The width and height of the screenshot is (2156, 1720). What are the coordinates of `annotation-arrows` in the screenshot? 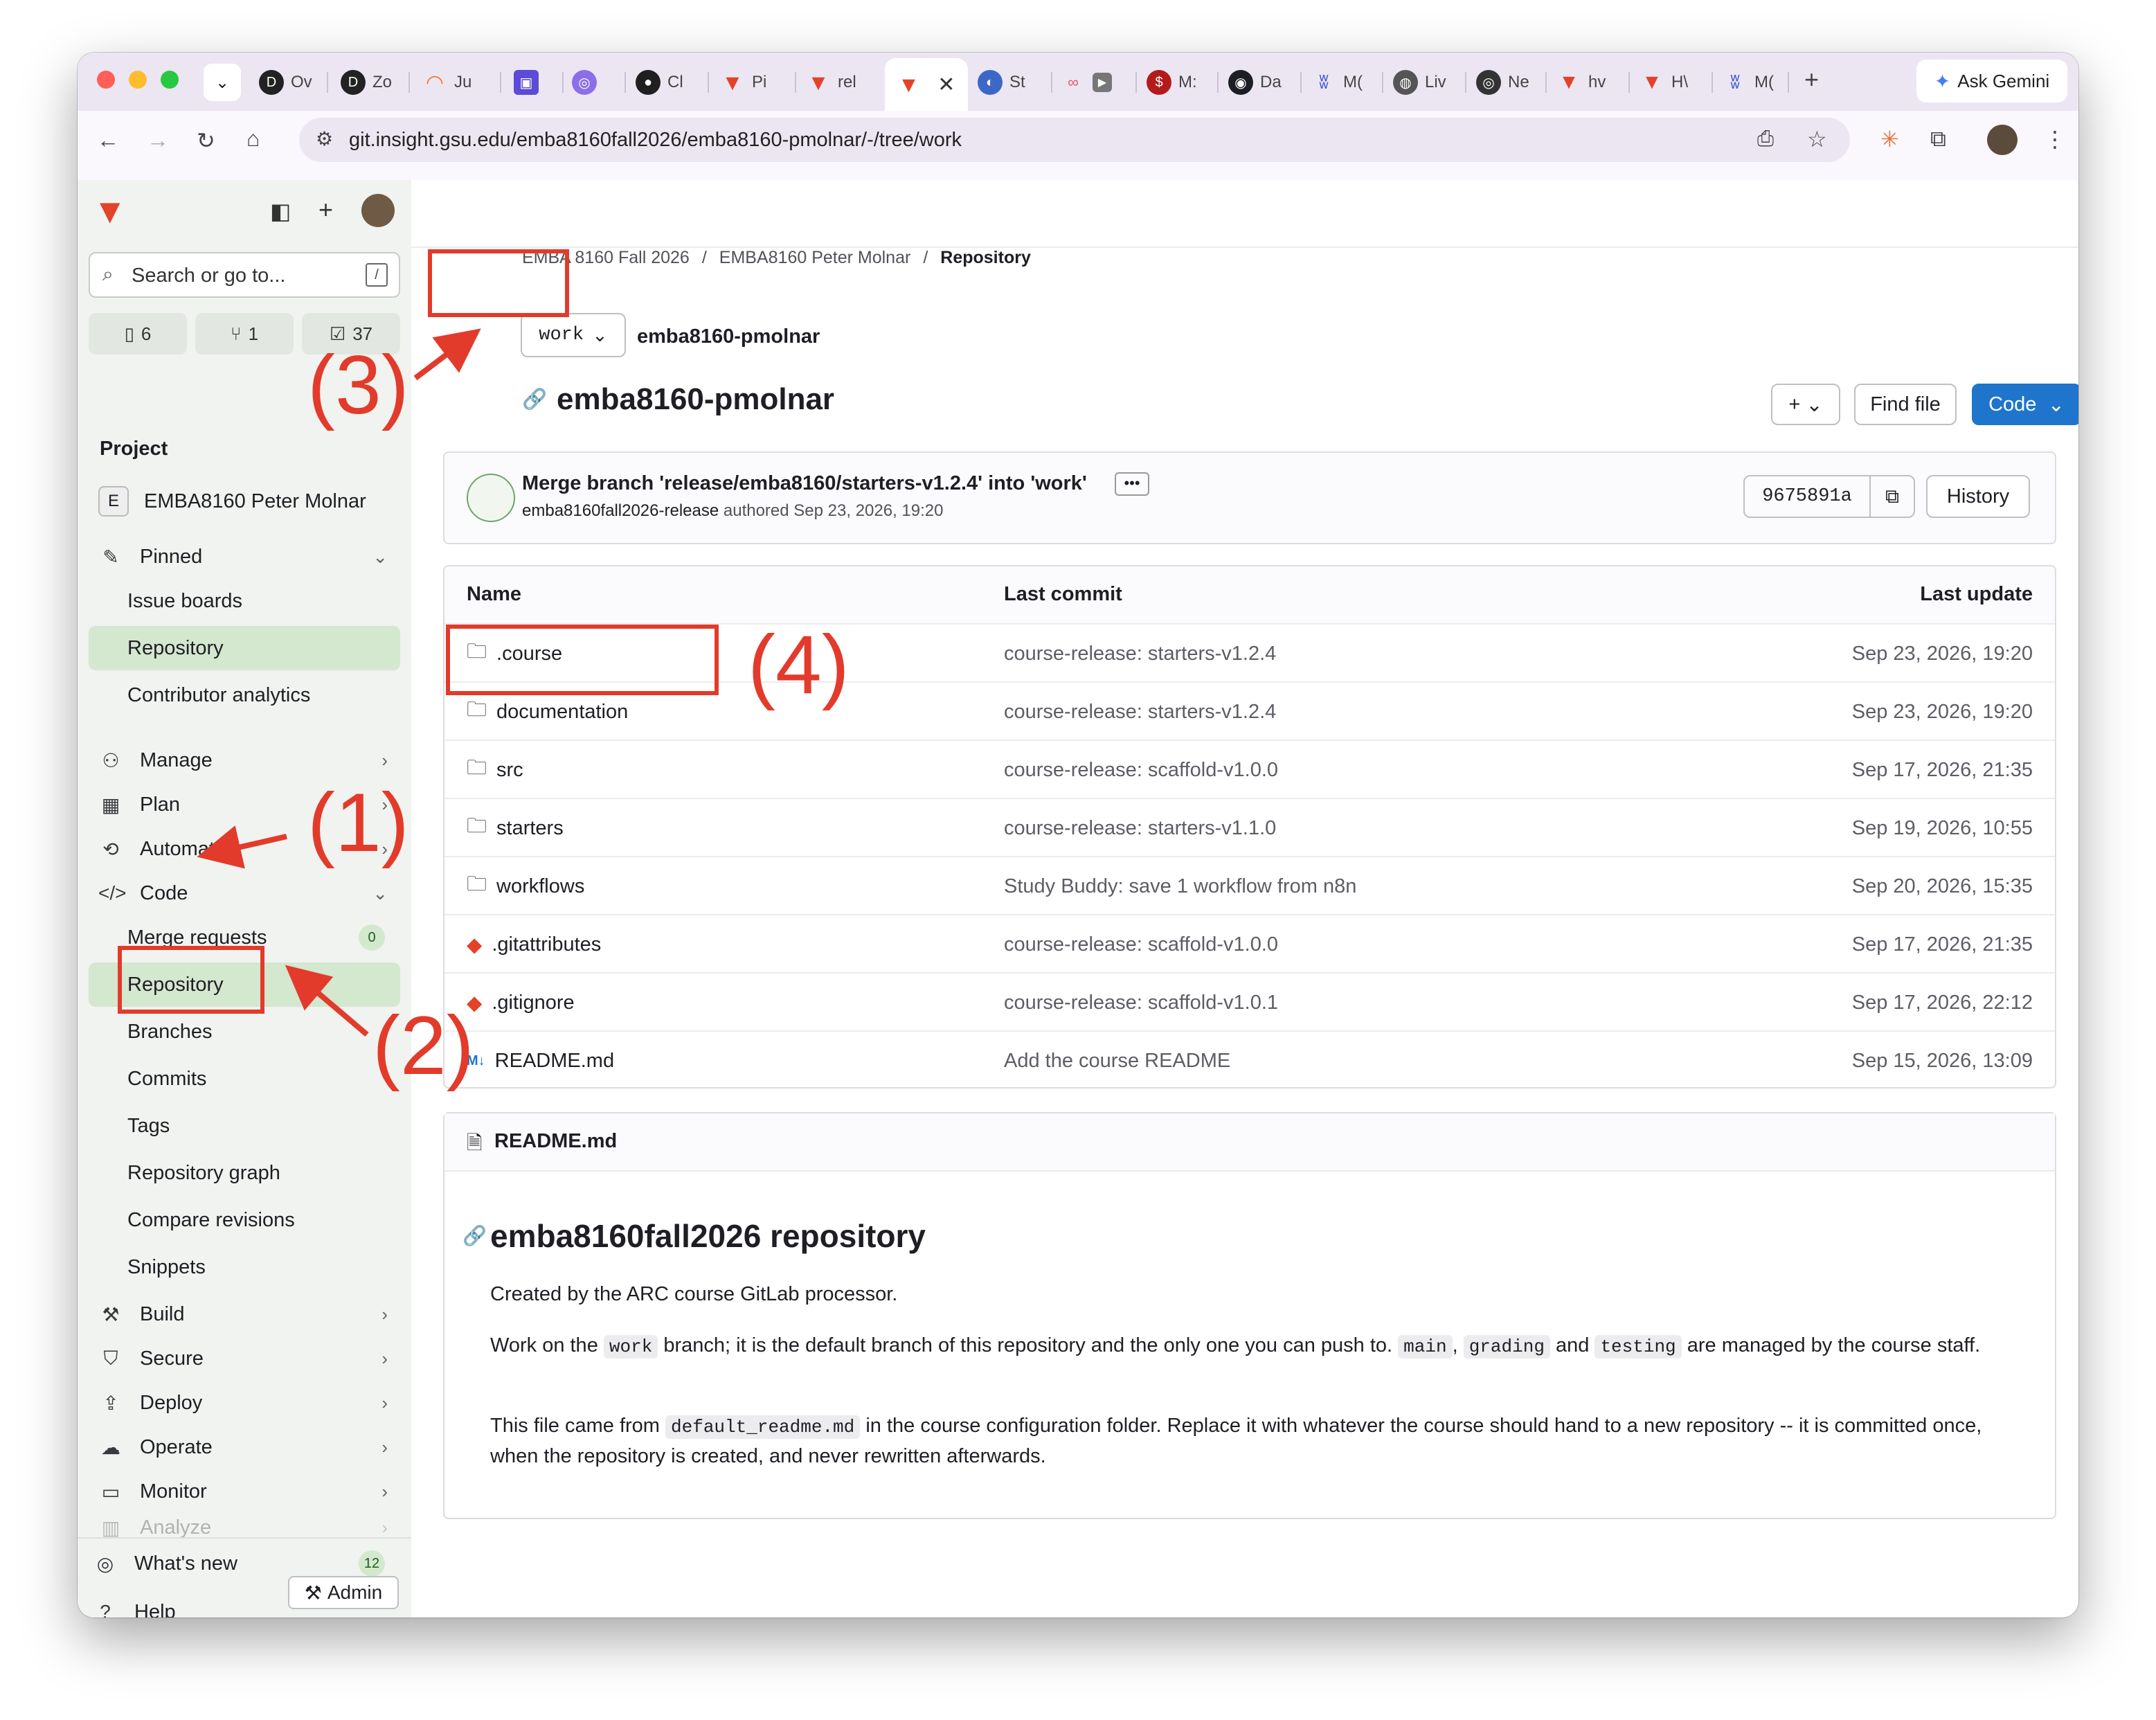 It's located at (339, 682).